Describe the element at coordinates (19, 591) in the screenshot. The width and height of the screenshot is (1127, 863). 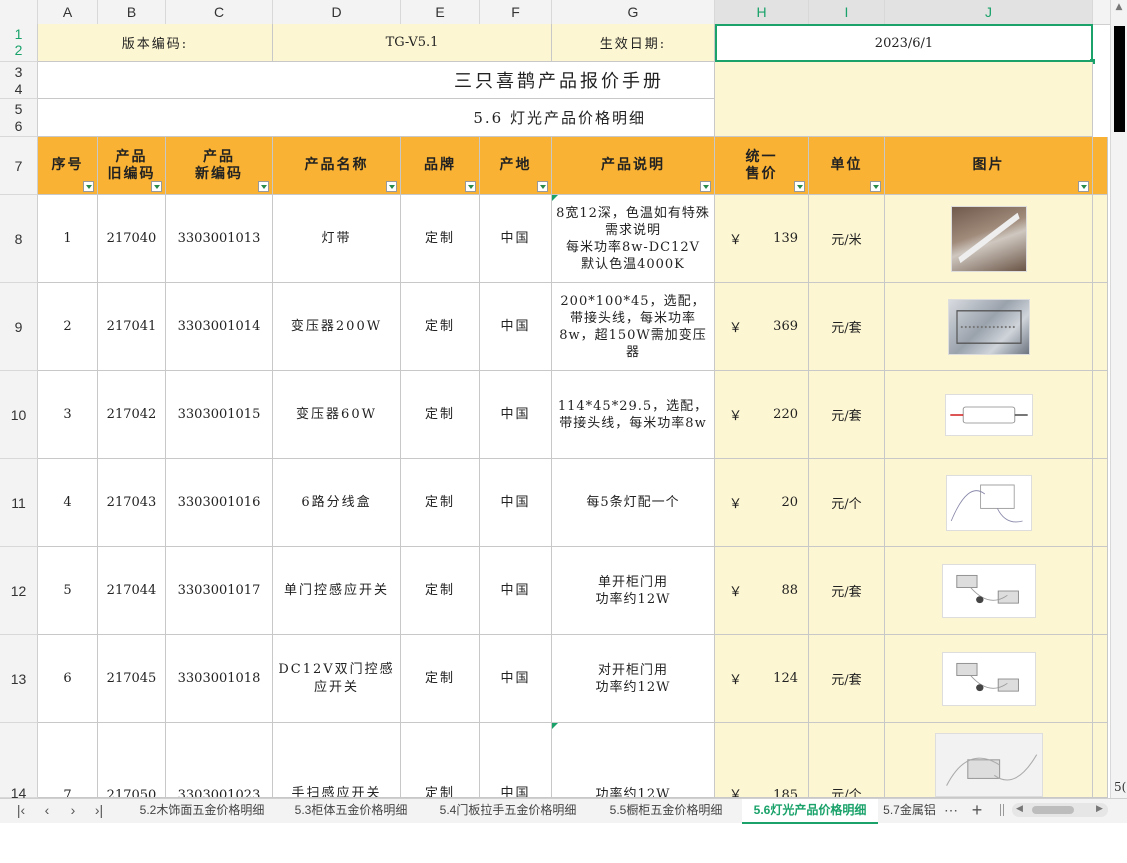
I see `row-header-12: 12` at that location.